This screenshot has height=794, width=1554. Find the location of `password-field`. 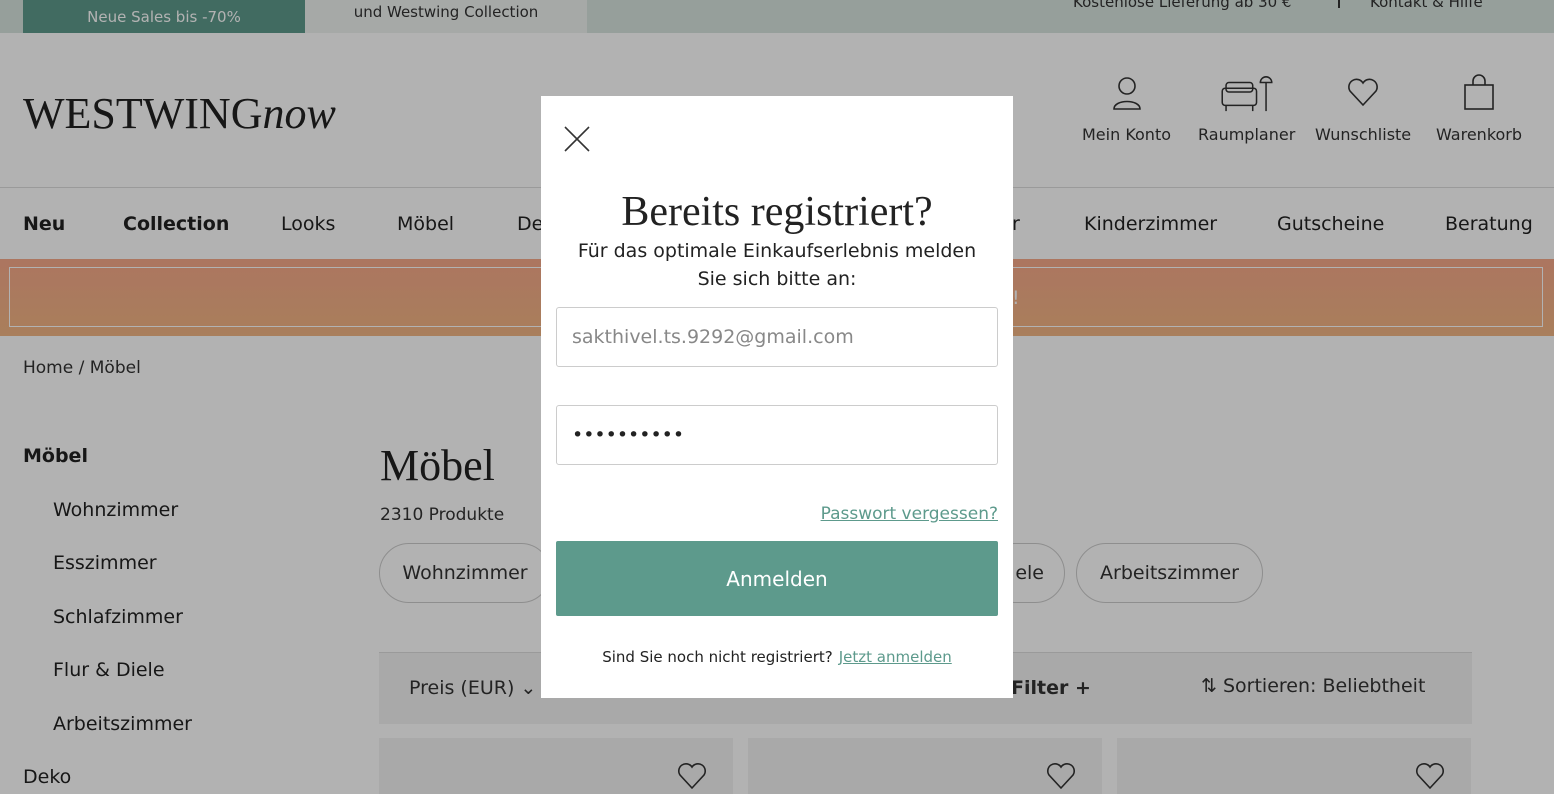

password-field is located at coordinates (777, 435).